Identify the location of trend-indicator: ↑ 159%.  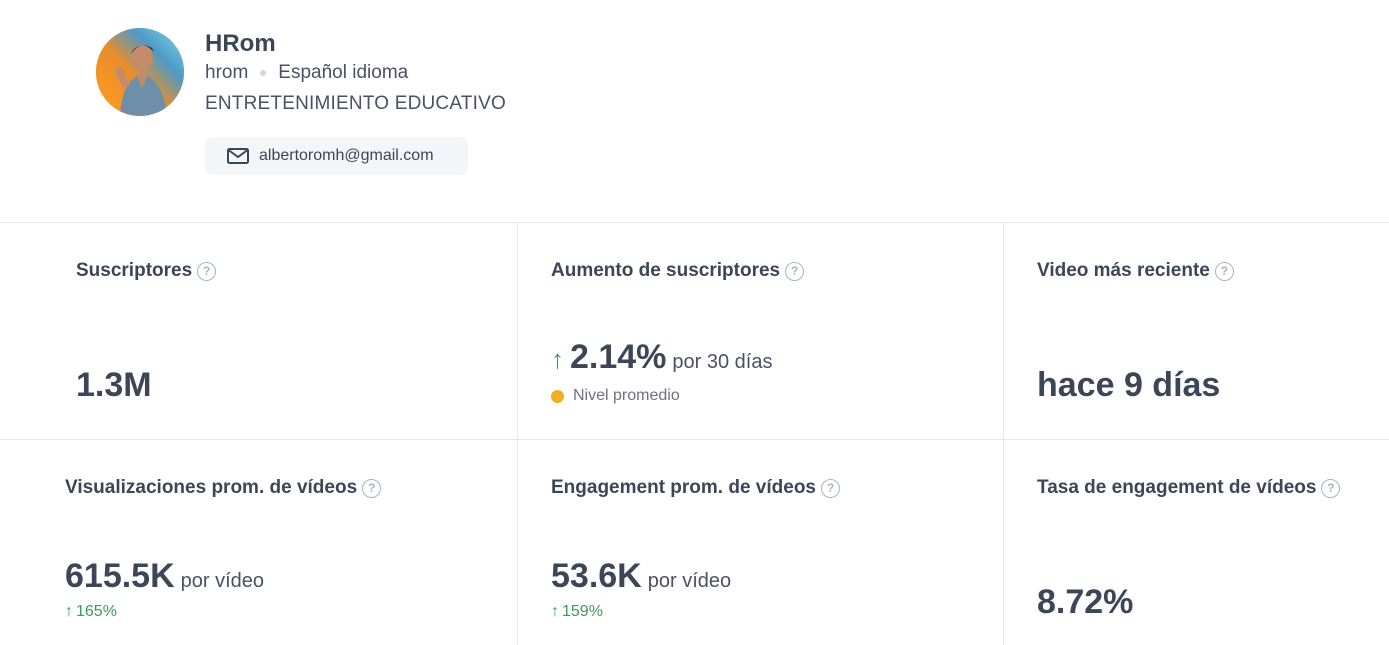
(577, 612).